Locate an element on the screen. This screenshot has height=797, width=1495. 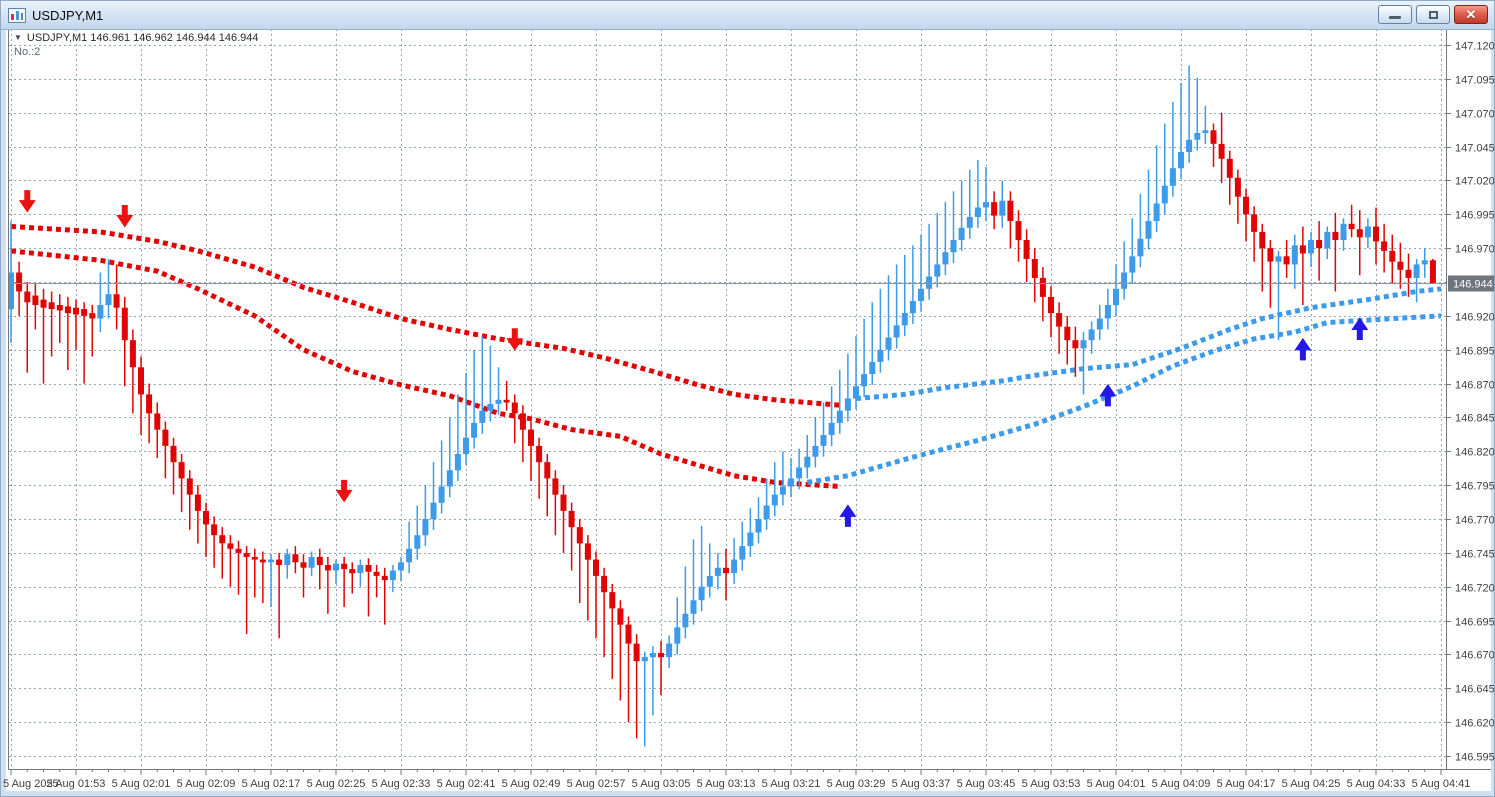
time-axis-label: 5 Aug 04:09 is located at coordinates (1181, 784).